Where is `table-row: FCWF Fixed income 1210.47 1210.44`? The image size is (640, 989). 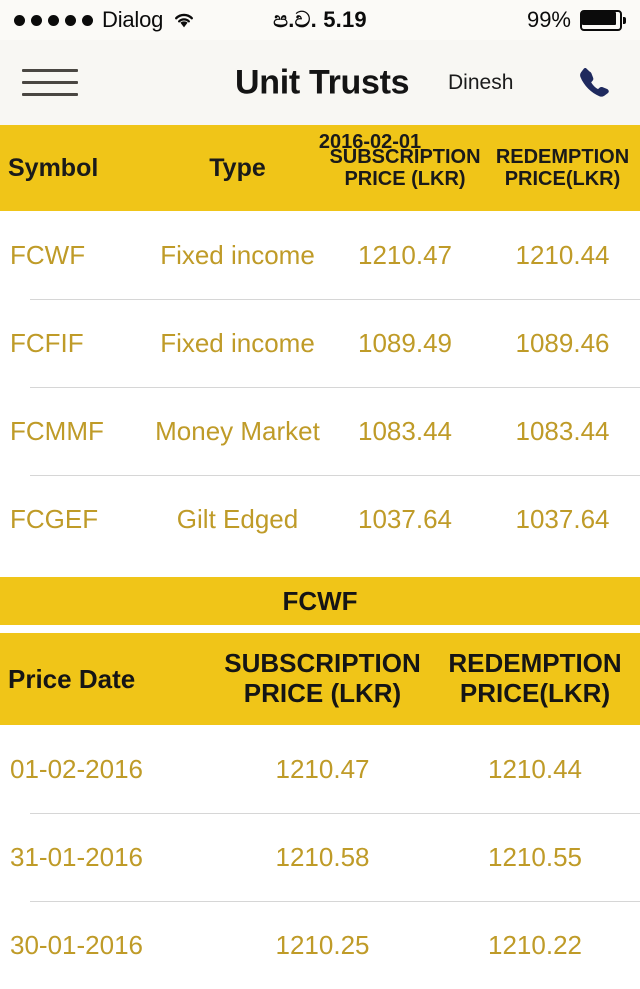
table-row: FCWF Fixed income 1210.47 1210.44 is located at coordinates (320, 255).